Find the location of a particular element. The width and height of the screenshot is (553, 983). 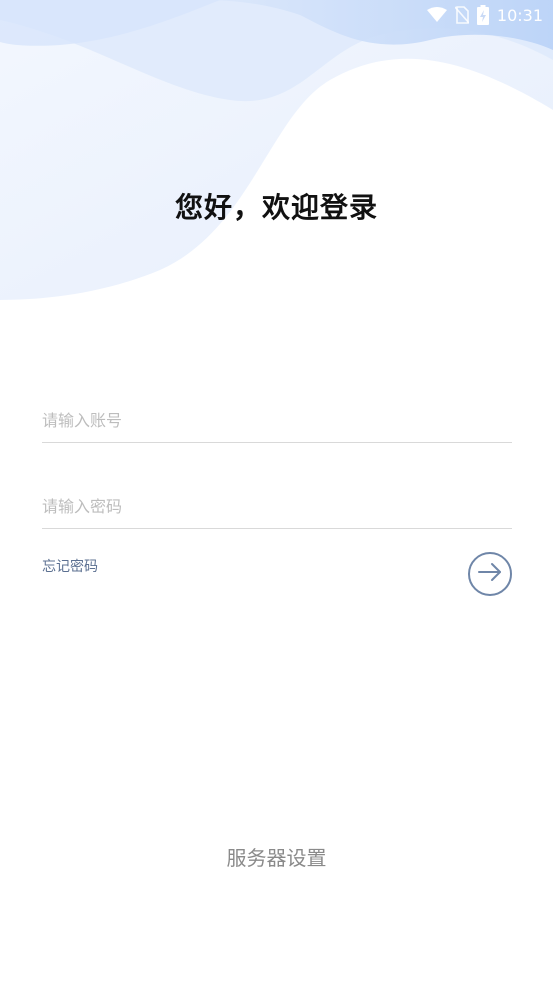

arrow-right-icon is located at coordinates (490, 574).